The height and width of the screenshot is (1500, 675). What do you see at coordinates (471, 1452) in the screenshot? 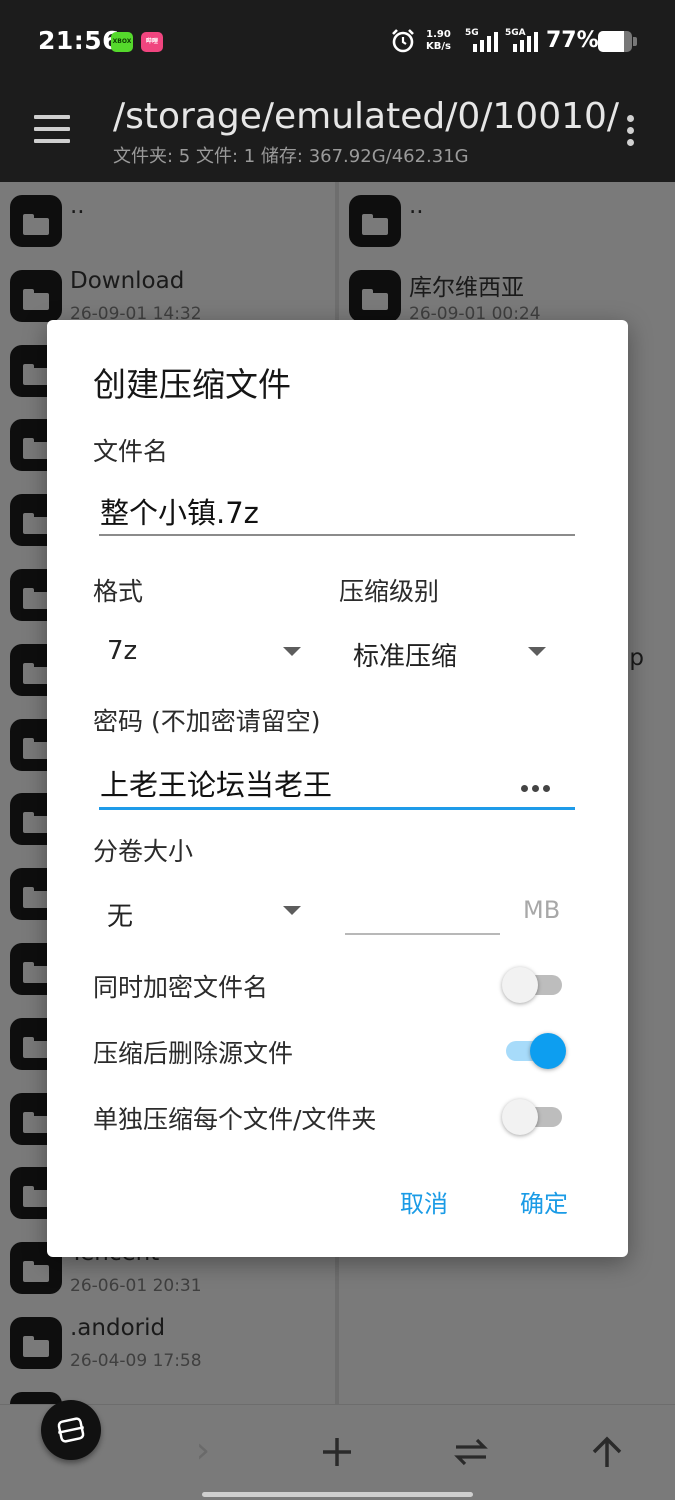
I see `swap-panes-icon` at bounding box center [471, 1452].